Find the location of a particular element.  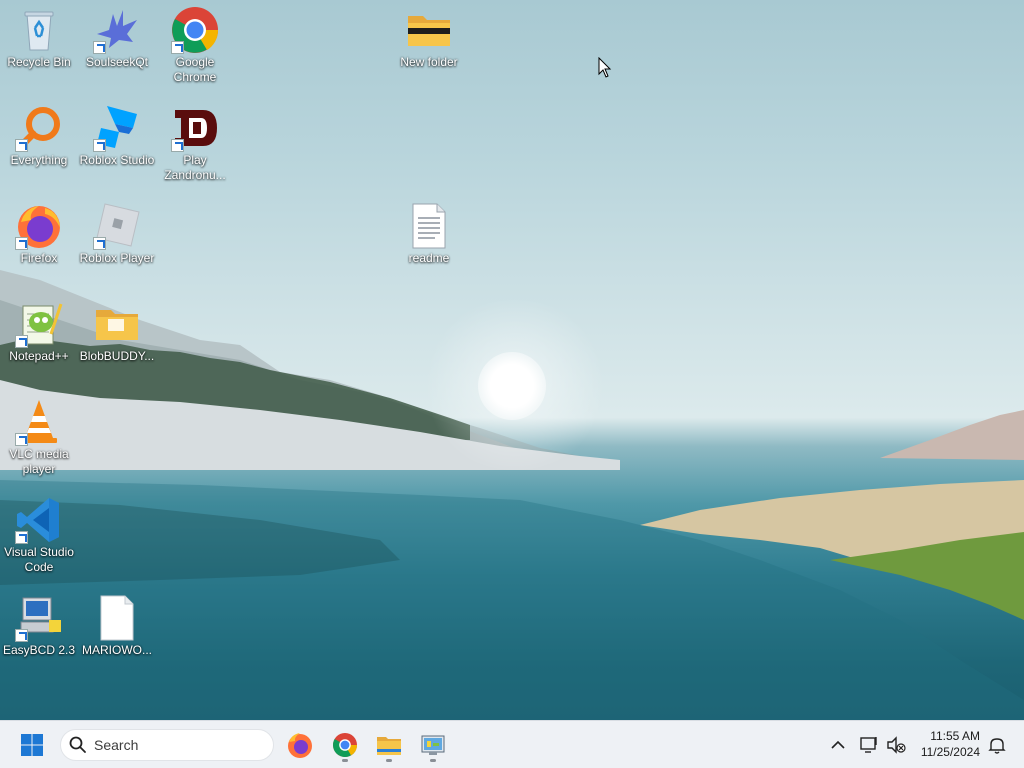

desktop-icon-label: New folder is located at coordinates (429, 62).